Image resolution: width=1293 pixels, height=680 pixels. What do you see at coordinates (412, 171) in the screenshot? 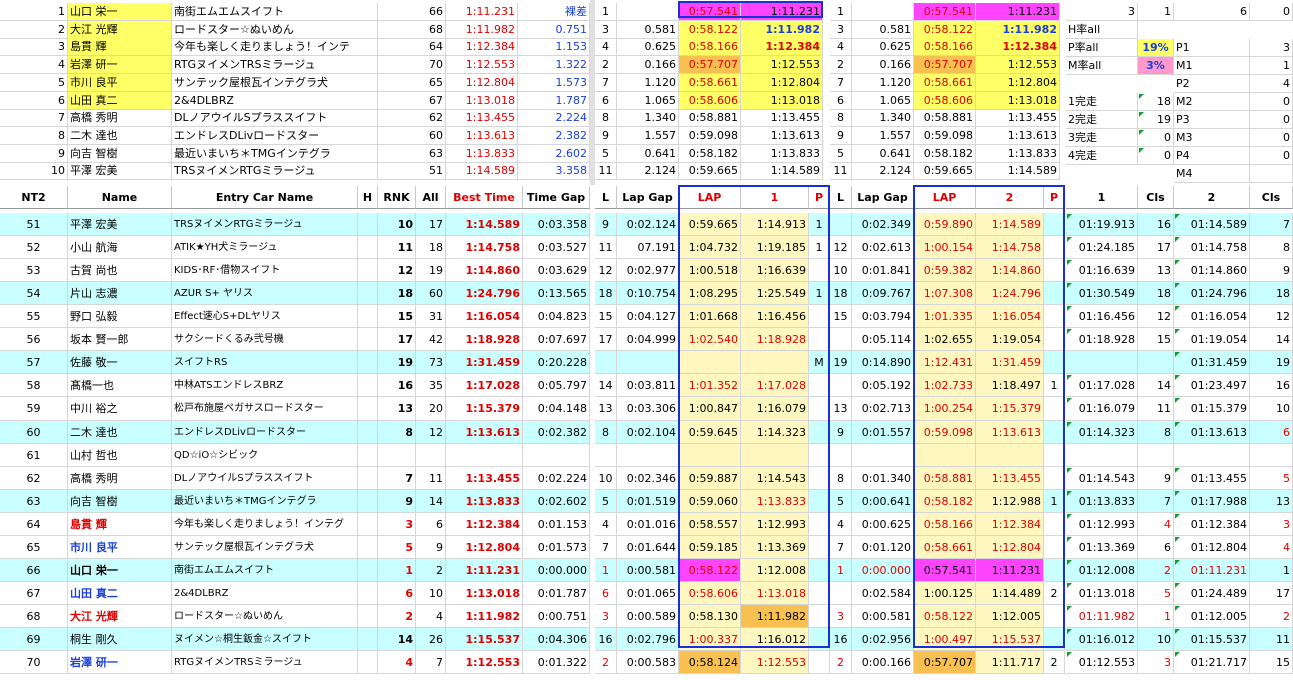
I see `car-number: 51` at bounding box center [412, 171].